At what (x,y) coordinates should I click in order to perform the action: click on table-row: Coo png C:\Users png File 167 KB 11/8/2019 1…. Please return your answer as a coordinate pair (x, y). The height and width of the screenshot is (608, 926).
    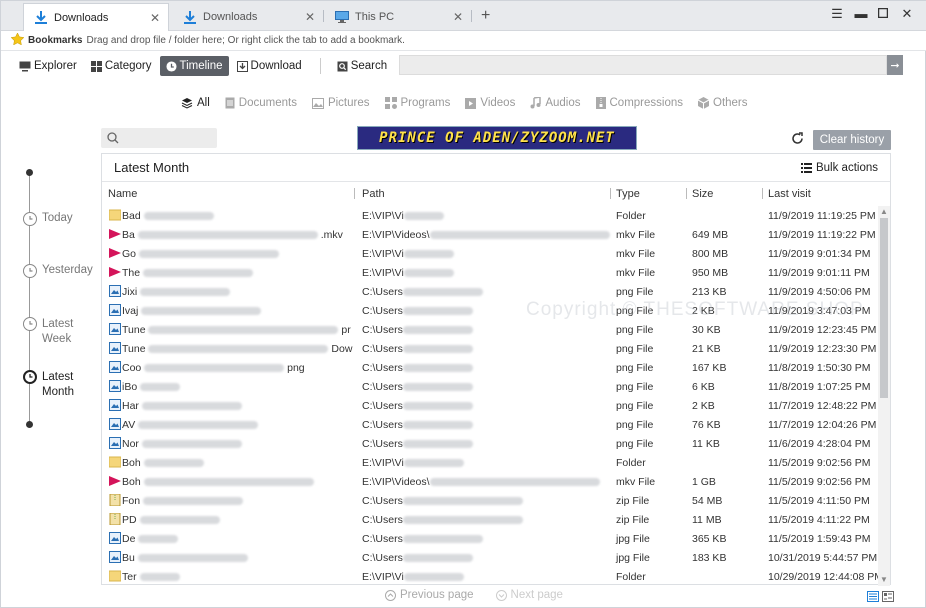
    Looking at the image, I should click on (490, 367).